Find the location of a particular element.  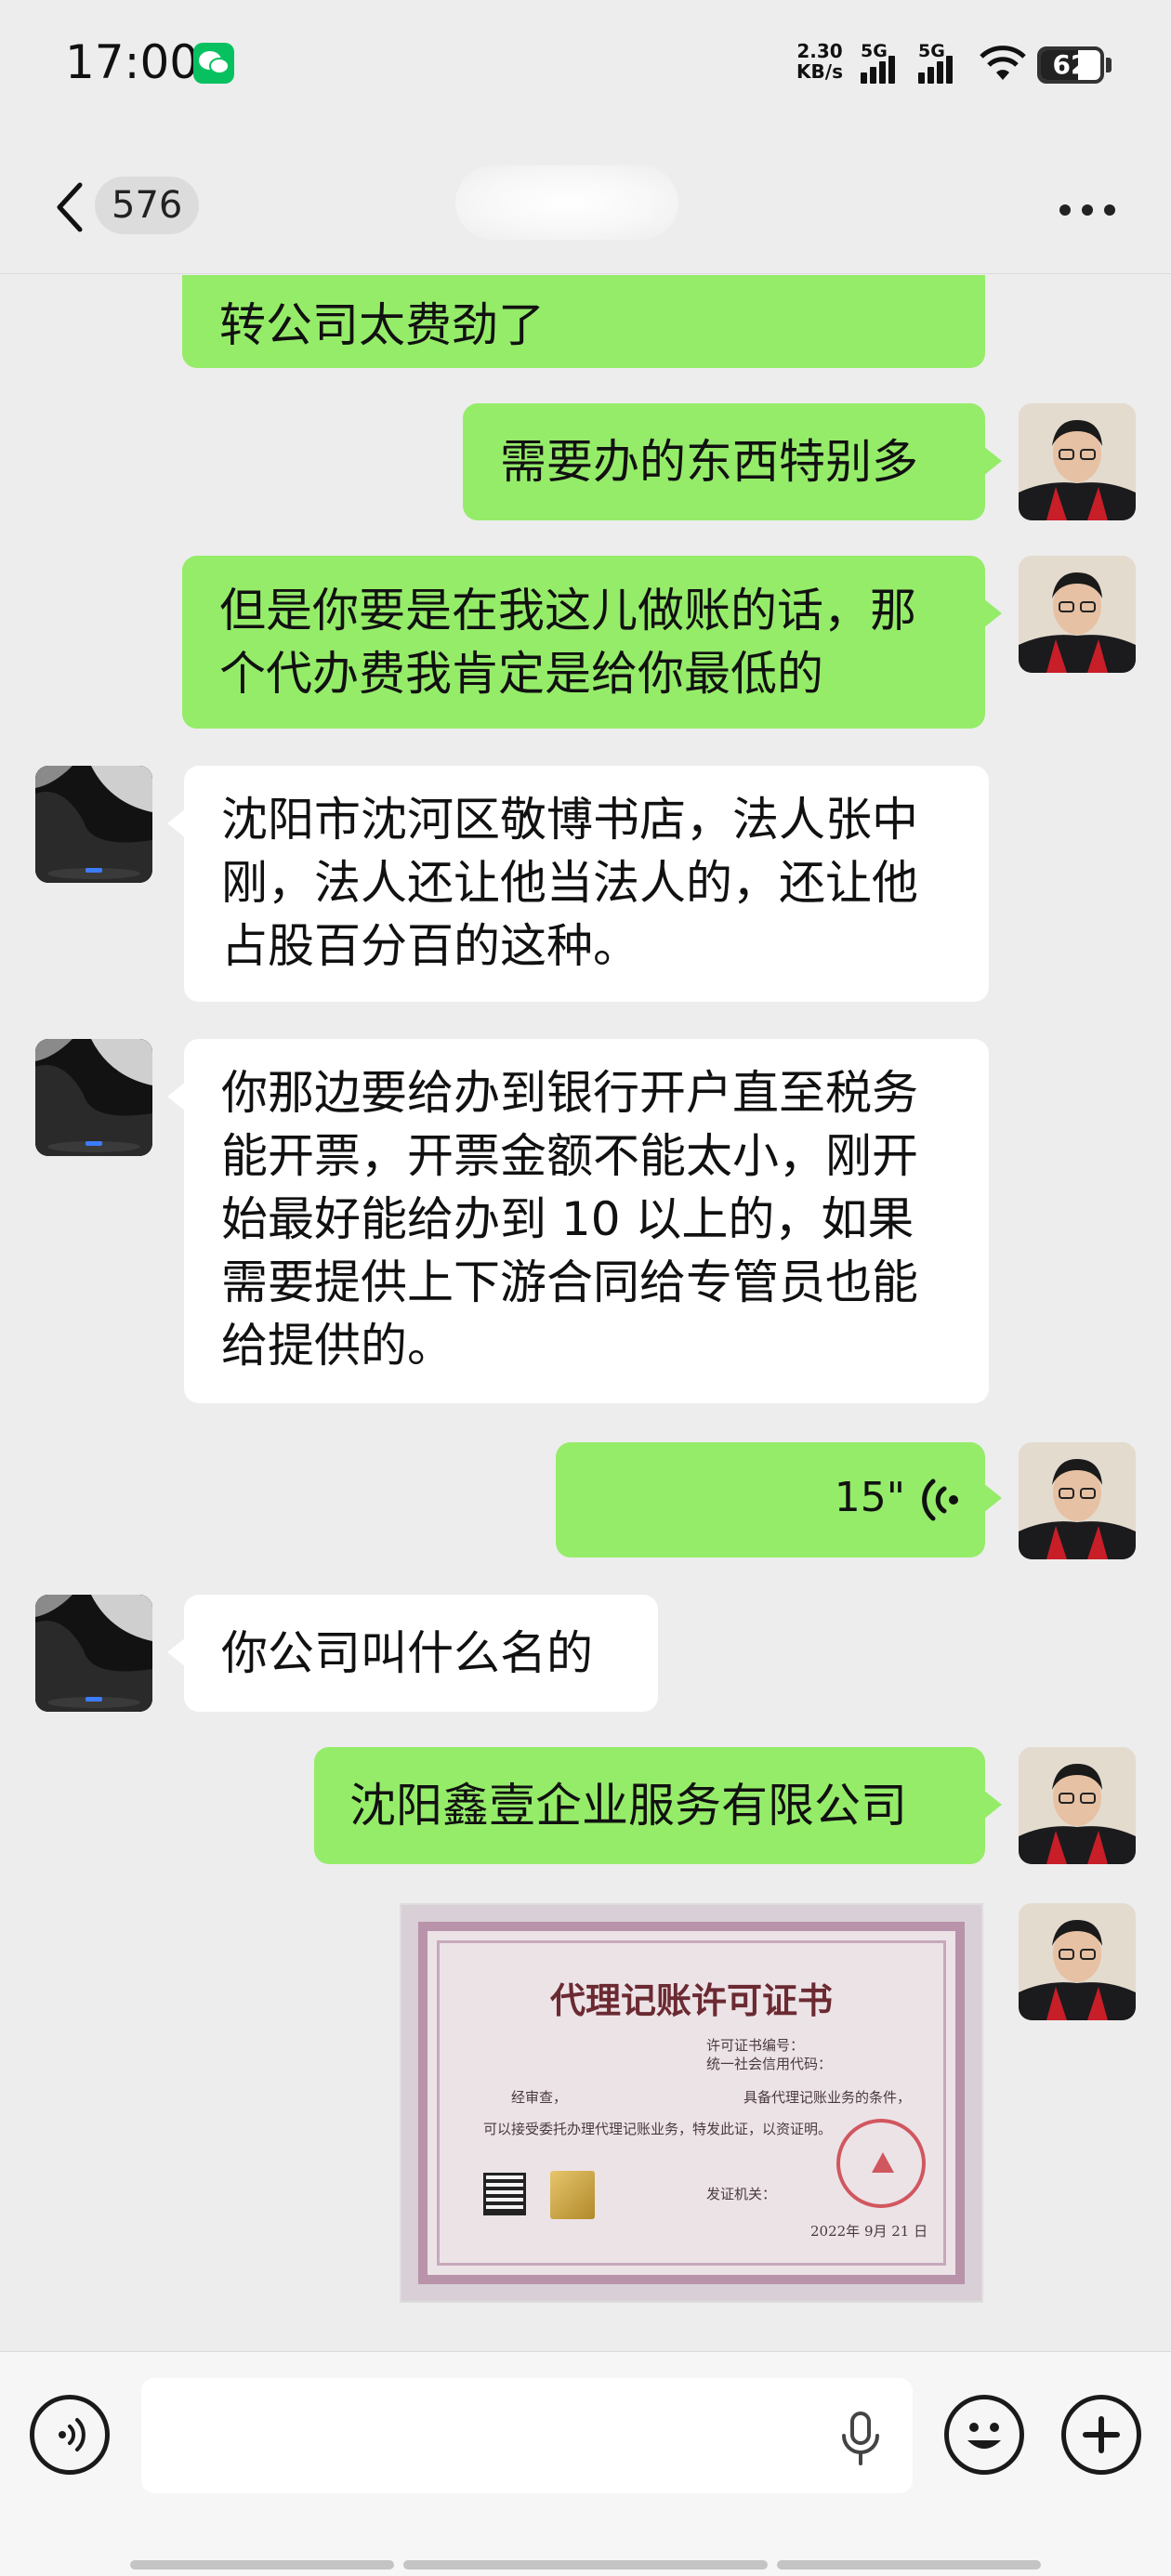

message-text: 转公司太费劲了 is located at coordinates (382, 325).